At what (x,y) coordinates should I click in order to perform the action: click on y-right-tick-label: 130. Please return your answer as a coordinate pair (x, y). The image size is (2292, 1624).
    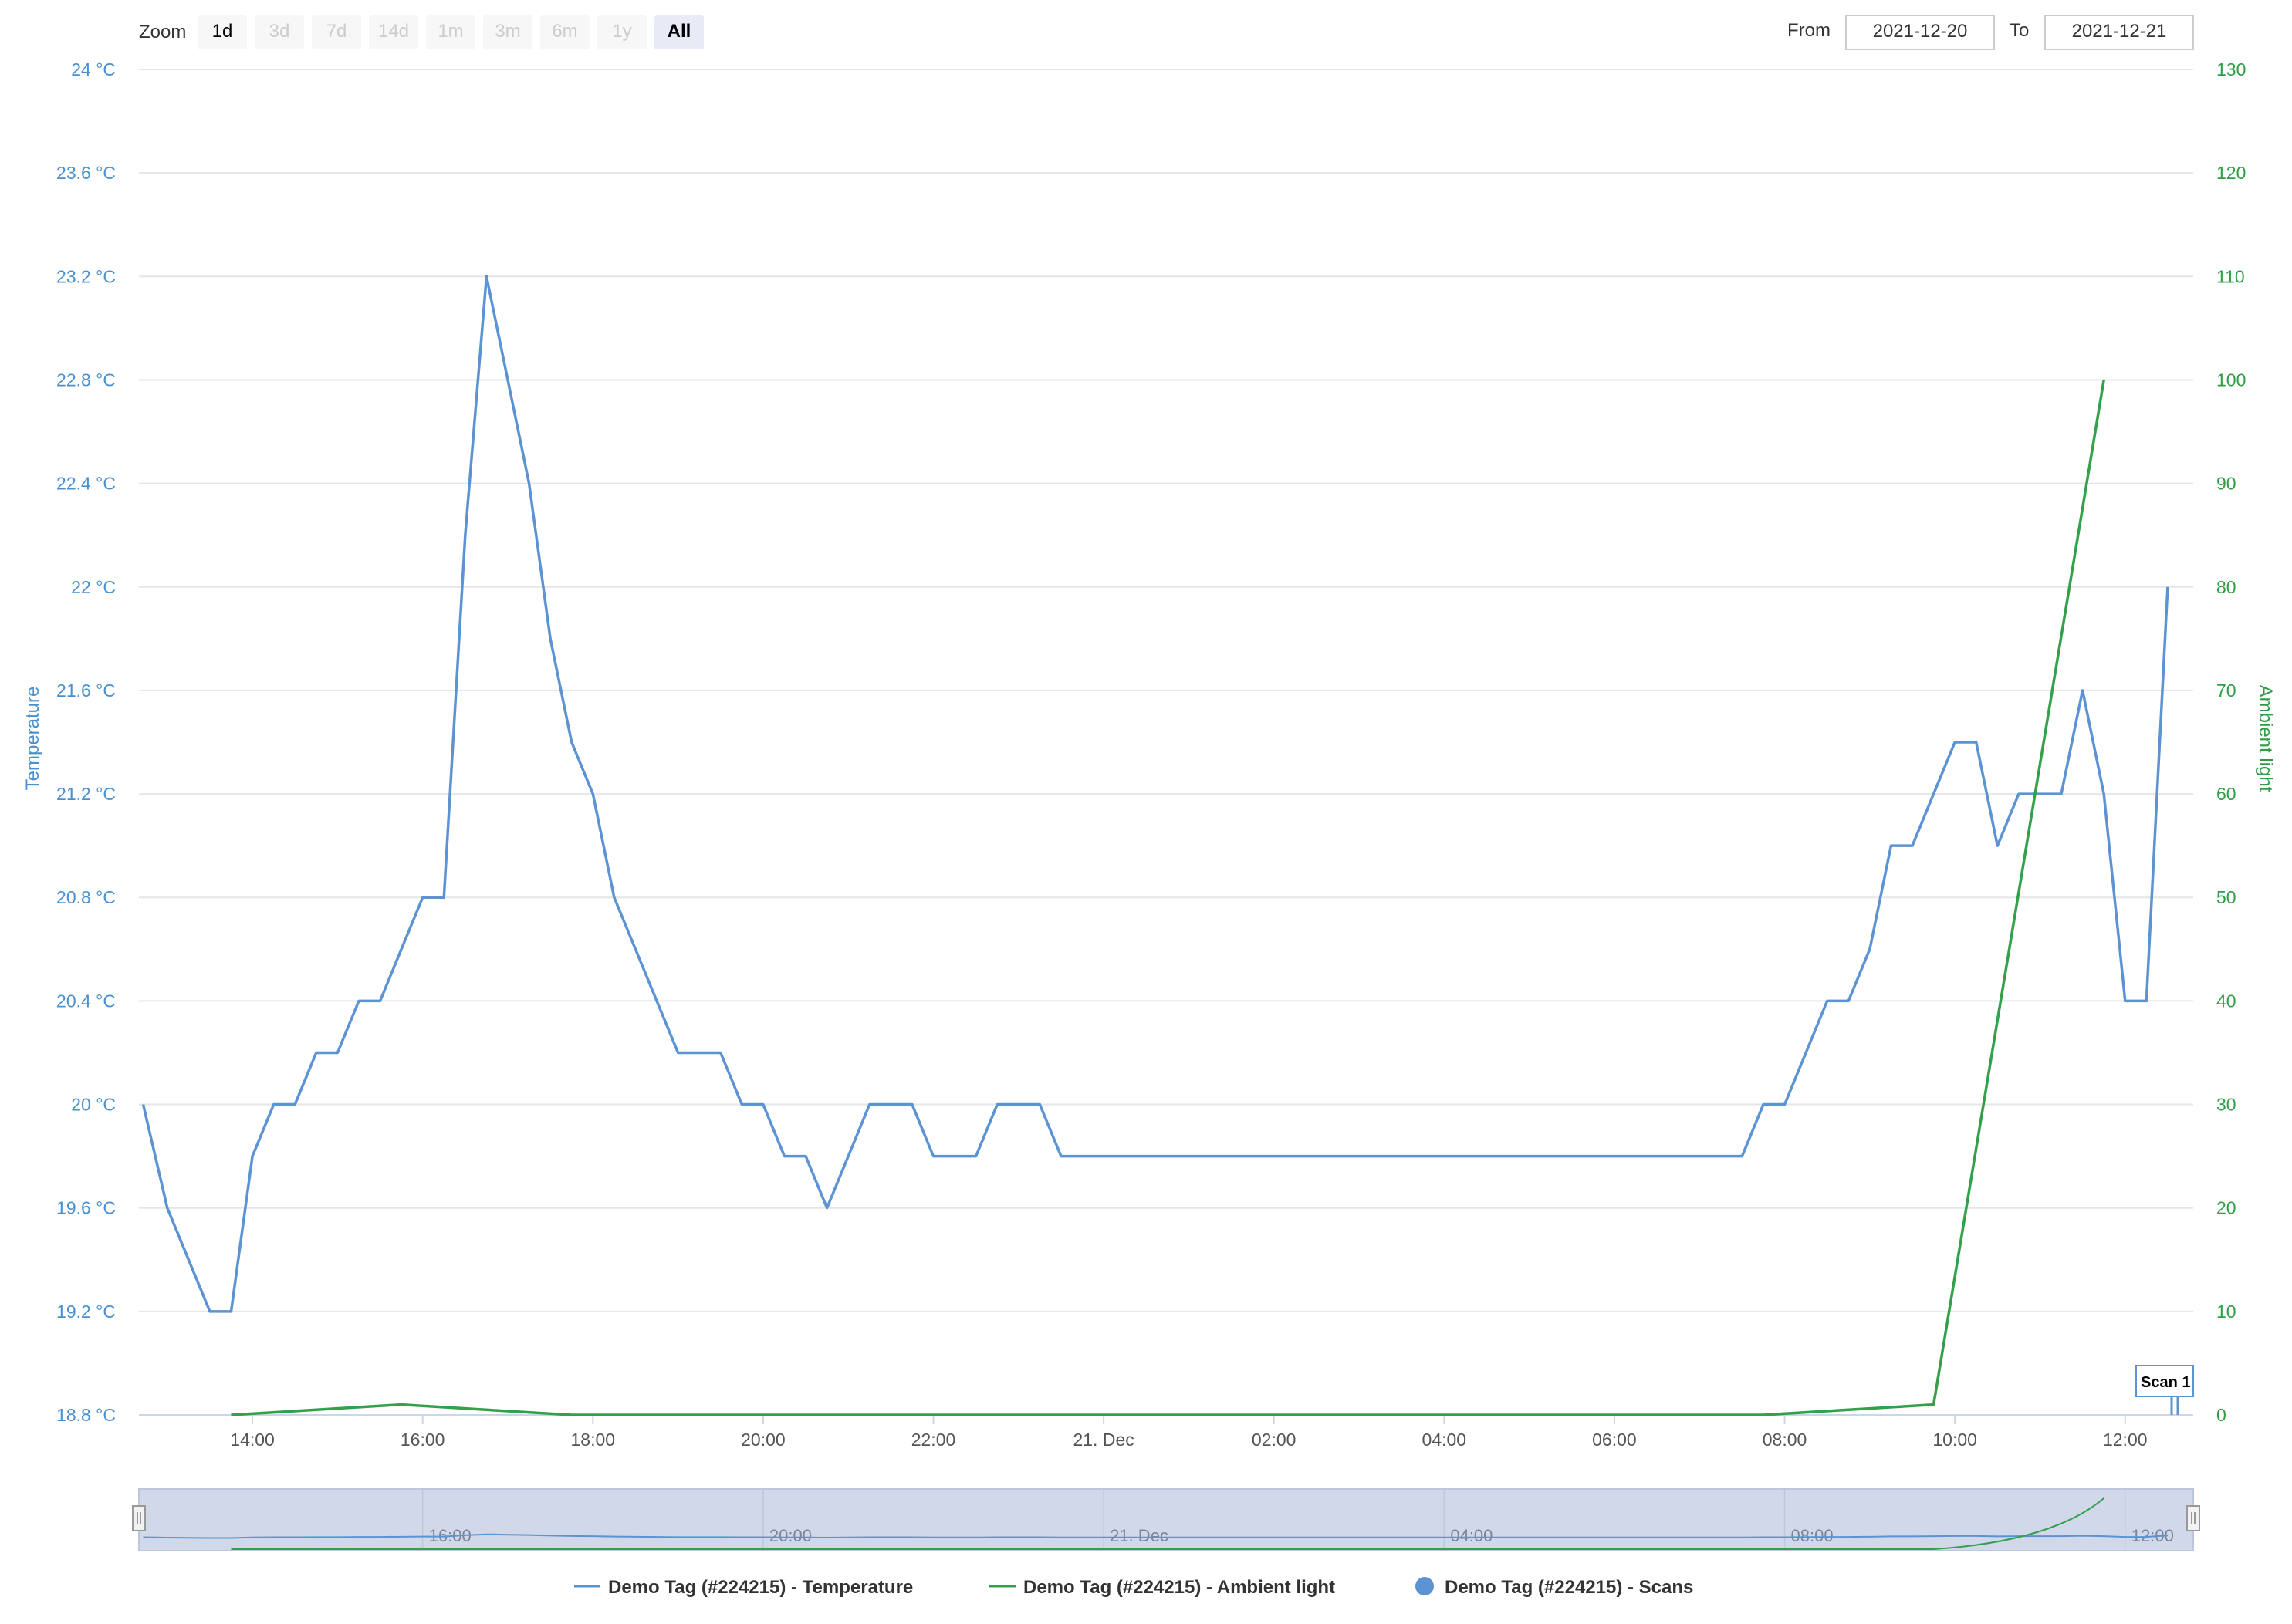
    Looking at the image, I should click on (2231, 69).